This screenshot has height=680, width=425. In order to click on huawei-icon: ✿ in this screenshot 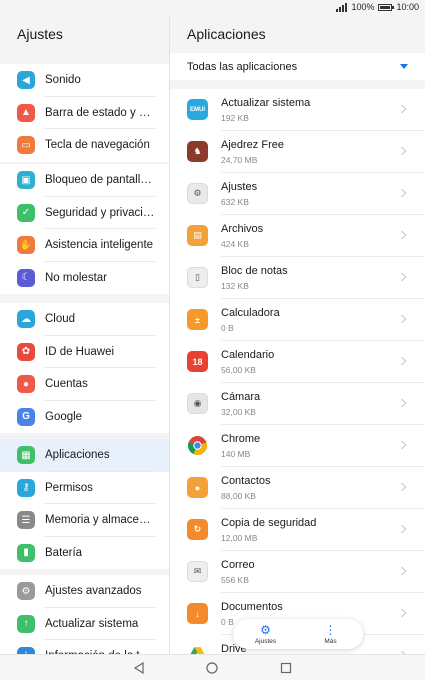, I will do `click(26, 351)`.